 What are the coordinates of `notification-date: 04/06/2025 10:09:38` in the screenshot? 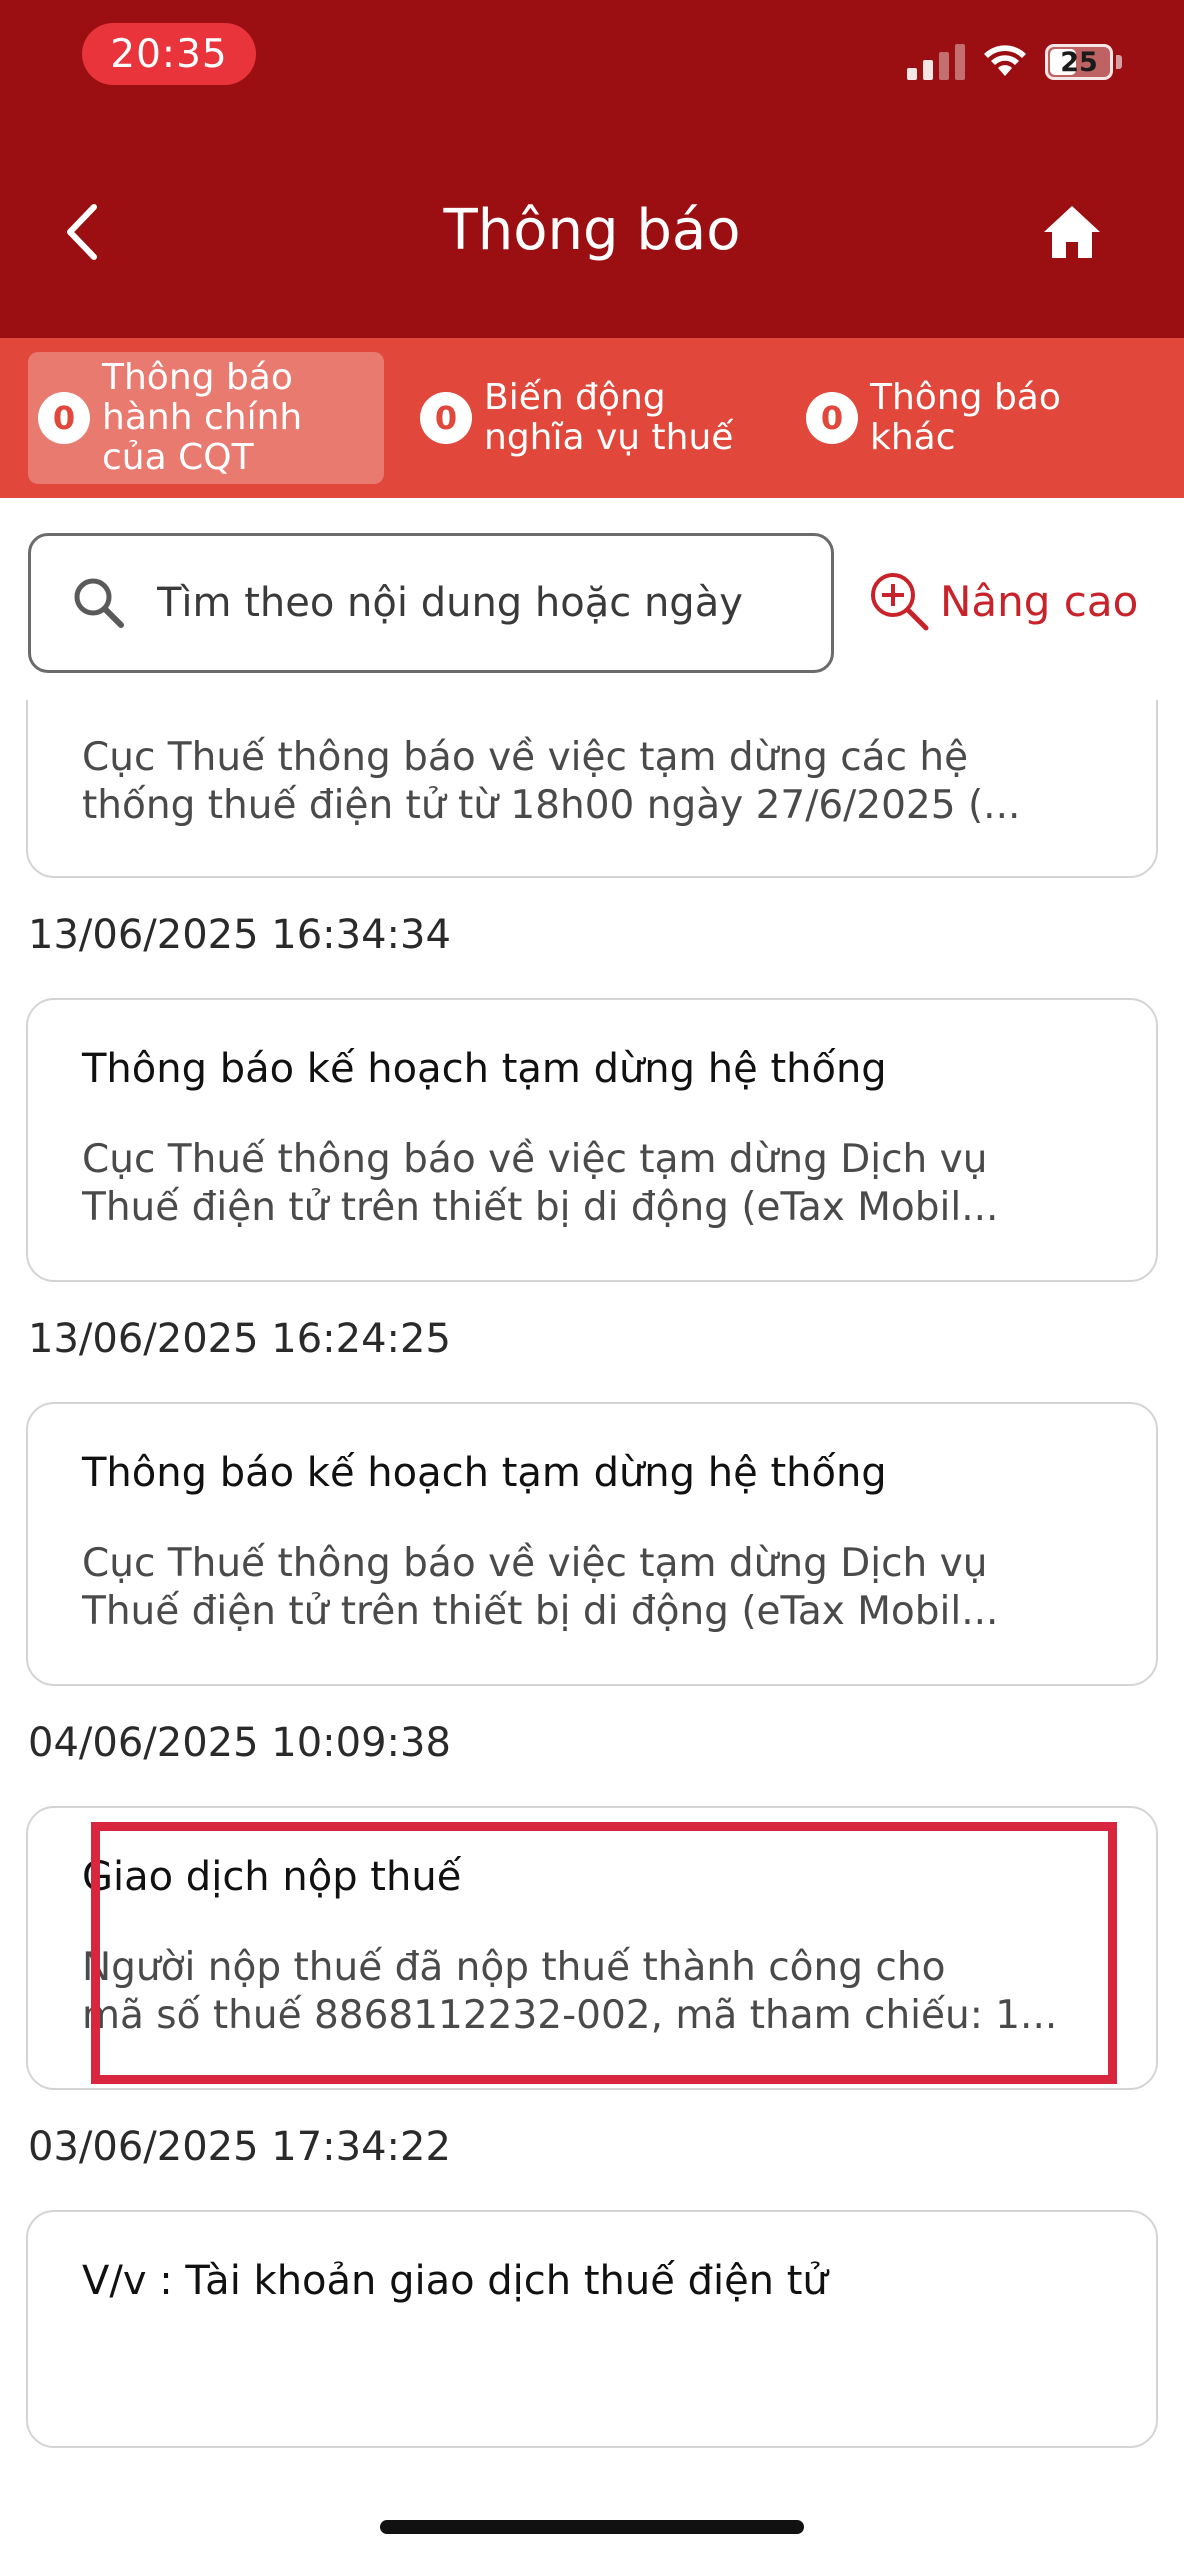 It's located at (239, 1743).